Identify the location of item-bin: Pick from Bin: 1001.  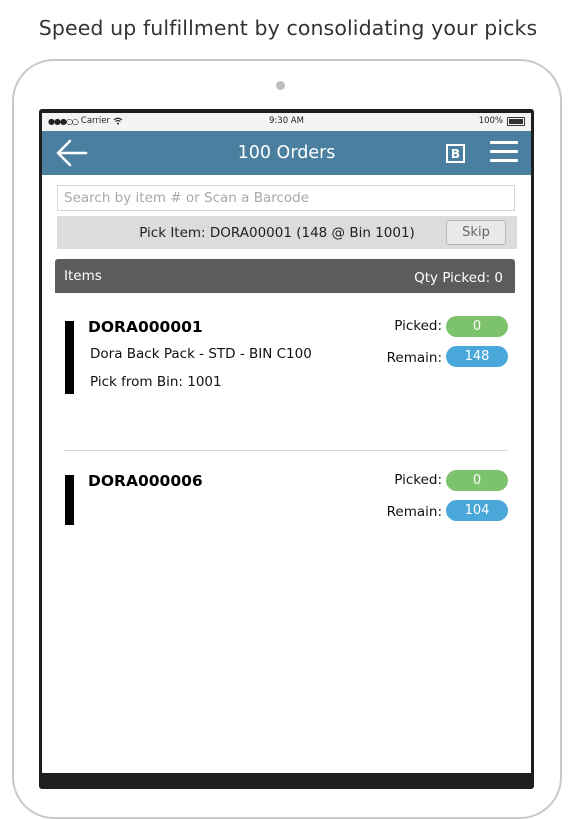
(156, 382).